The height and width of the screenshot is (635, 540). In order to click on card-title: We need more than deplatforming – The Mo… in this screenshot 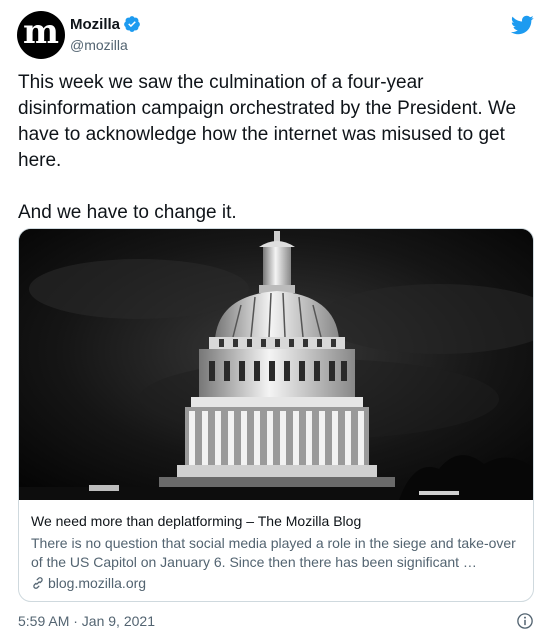, I will do `click(196, 521)`.